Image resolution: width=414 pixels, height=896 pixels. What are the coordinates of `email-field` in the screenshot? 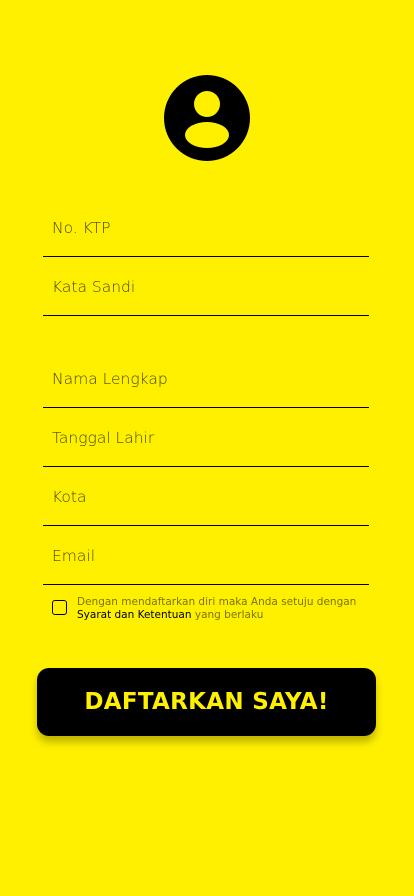 It's located at (206, 556).